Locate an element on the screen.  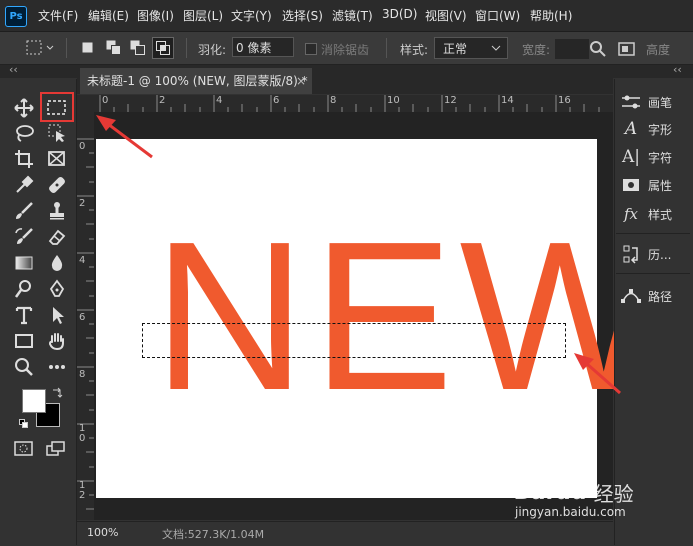
add-selection-icon is located at coordinates (114, 49).